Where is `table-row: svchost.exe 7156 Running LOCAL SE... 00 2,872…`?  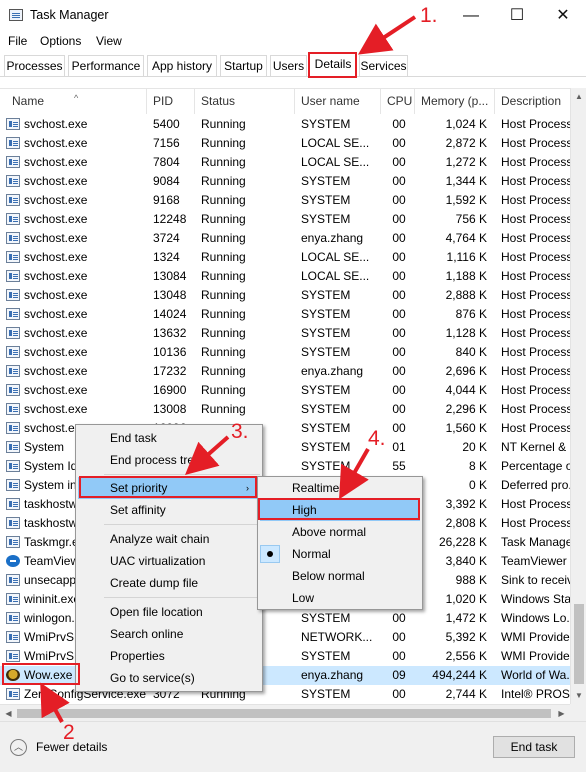
table-row: svchost.exe 7156 Running LOCAL SE... 00 2,872… is located at coordinates (285, 143).